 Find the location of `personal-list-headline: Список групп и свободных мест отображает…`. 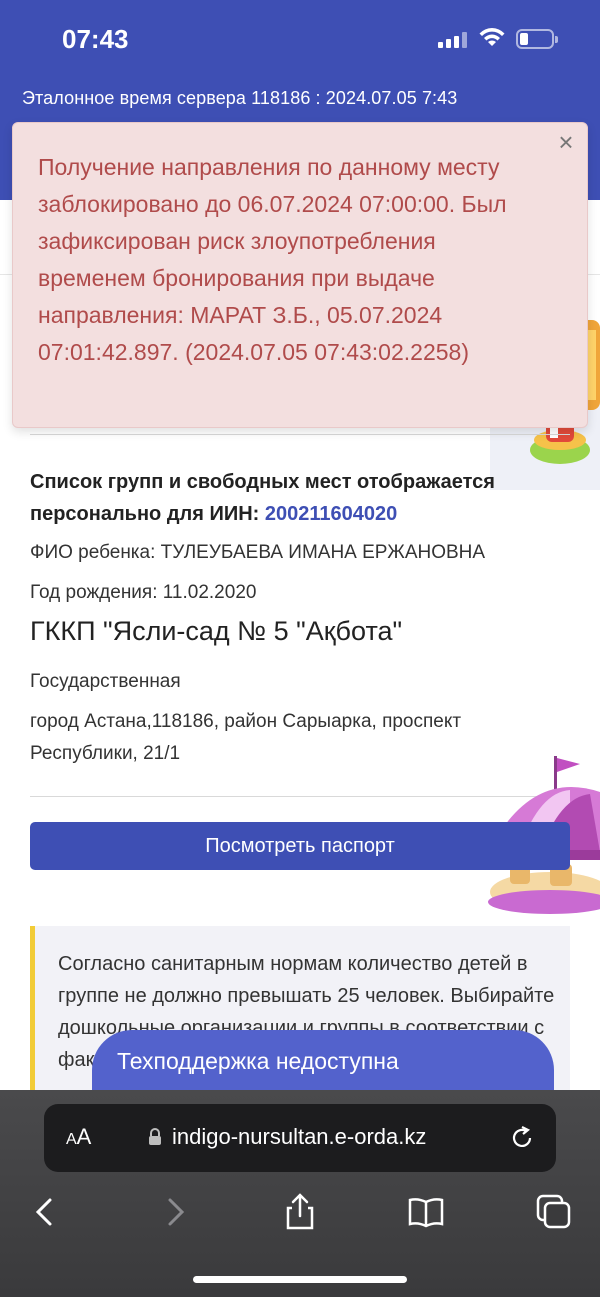

personal-list-headline: Список групп и свободных мест отображает… is located at coordinates (300, 498).